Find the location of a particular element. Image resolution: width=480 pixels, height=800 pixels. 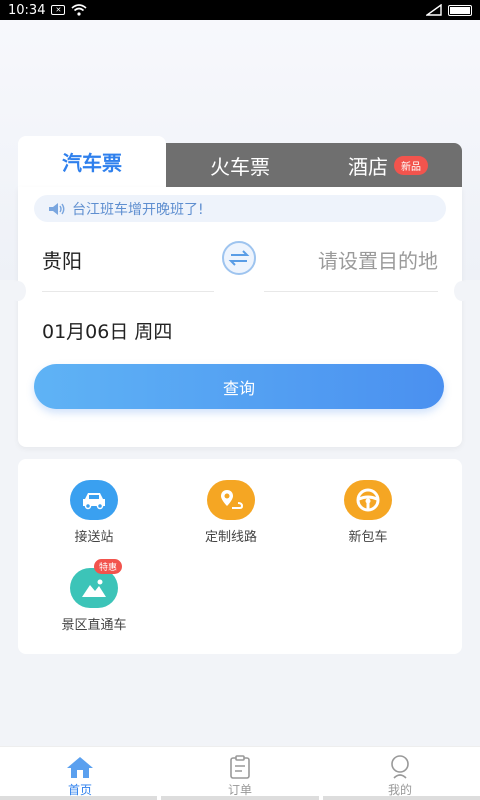

user-icon is located at coordinates (400, 767).